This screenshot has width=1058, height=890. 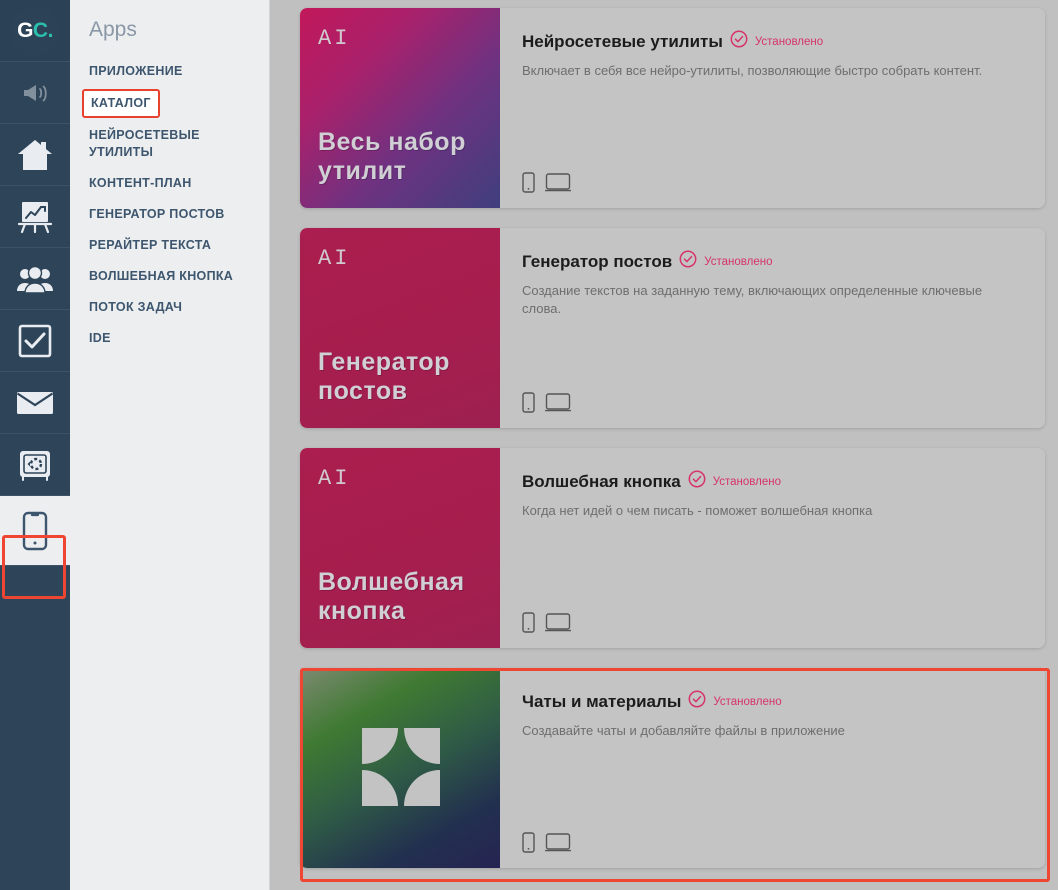 I want to click on rail-item-home, so click(x=35, y=155).